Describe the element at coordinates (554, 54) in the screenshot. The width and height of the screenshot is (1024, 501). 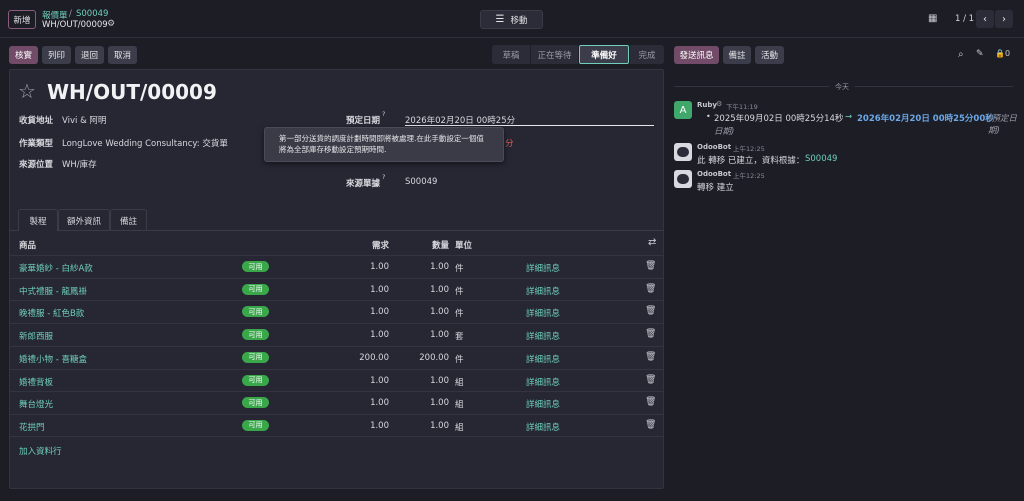
I see `status-waiting: 正在等待` at that location.